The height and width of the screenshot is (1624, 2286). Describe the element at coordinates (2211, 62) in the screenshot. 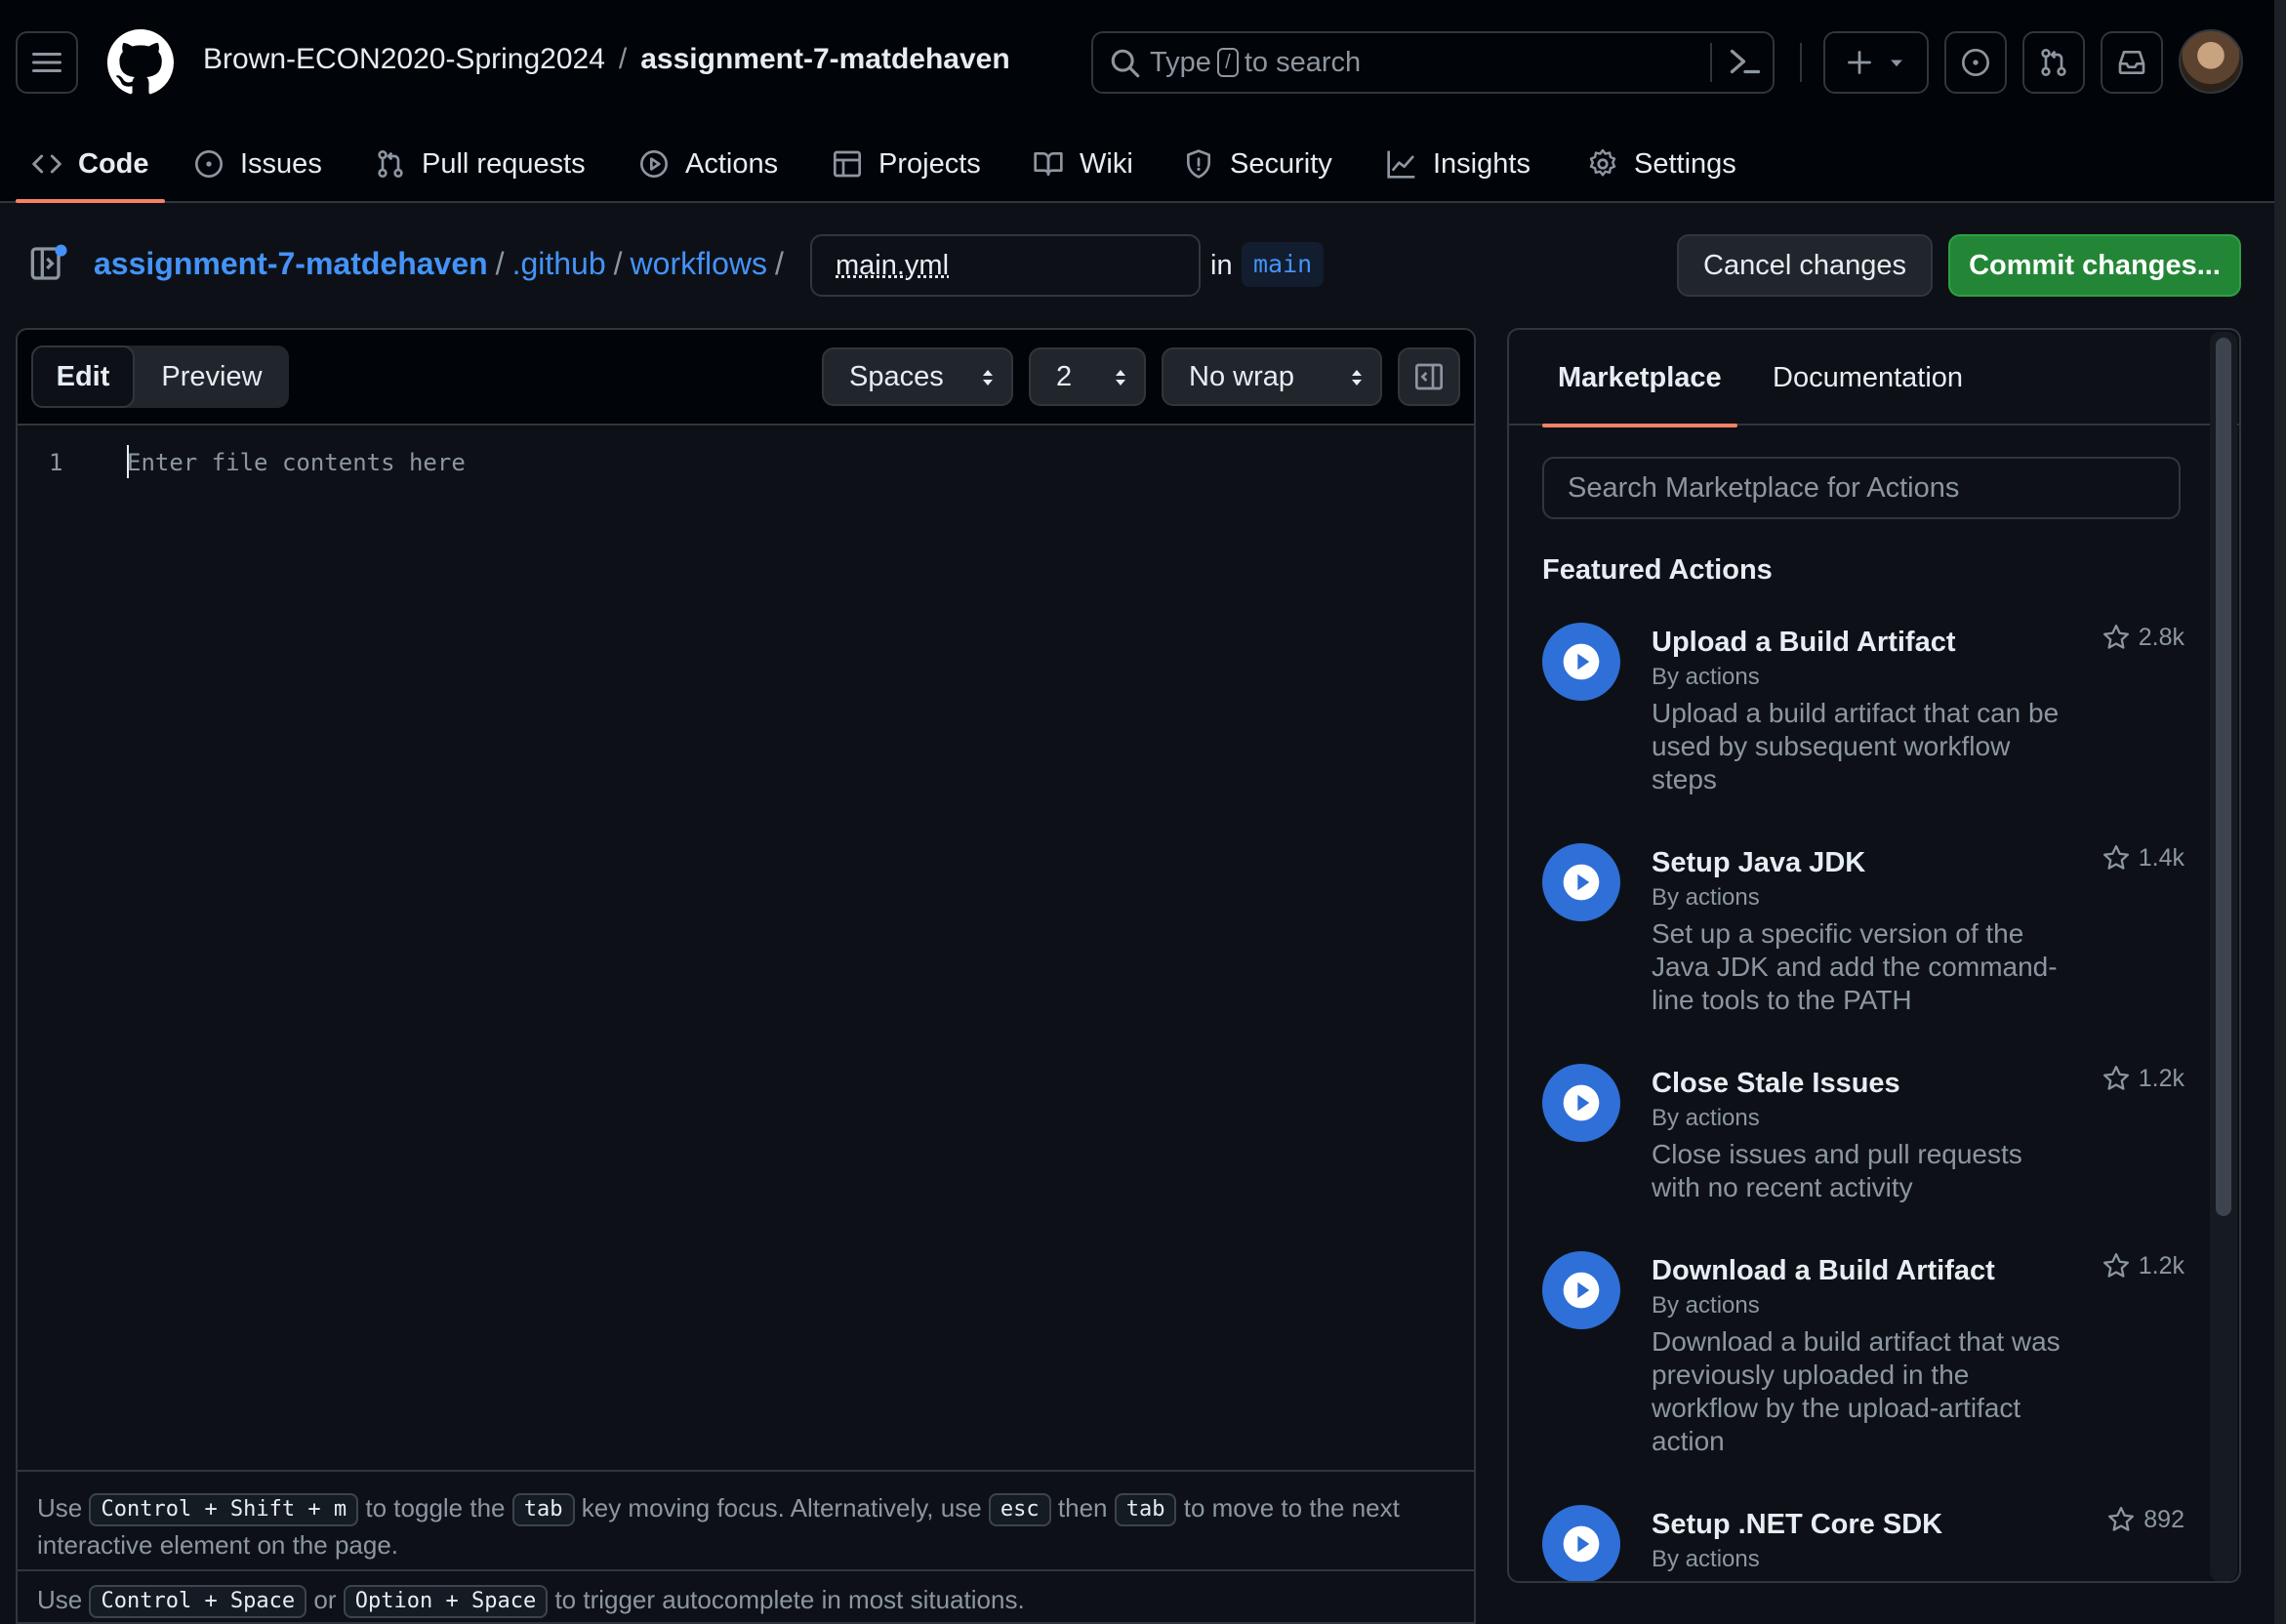

I see `user-avatar` at that location.